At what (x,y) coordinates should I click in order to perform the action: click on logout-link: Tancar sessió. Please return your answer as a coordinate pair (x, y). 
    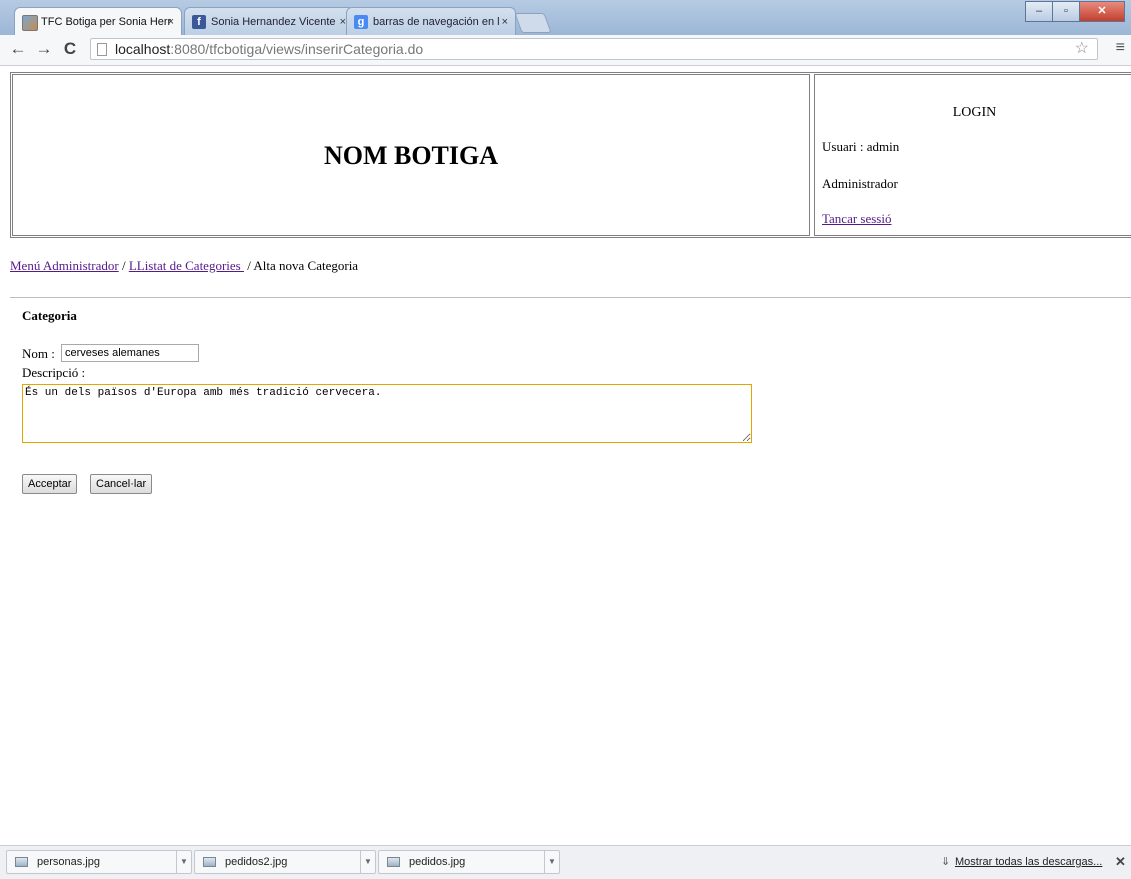
    Looking at the image, I should click on (856, 219).